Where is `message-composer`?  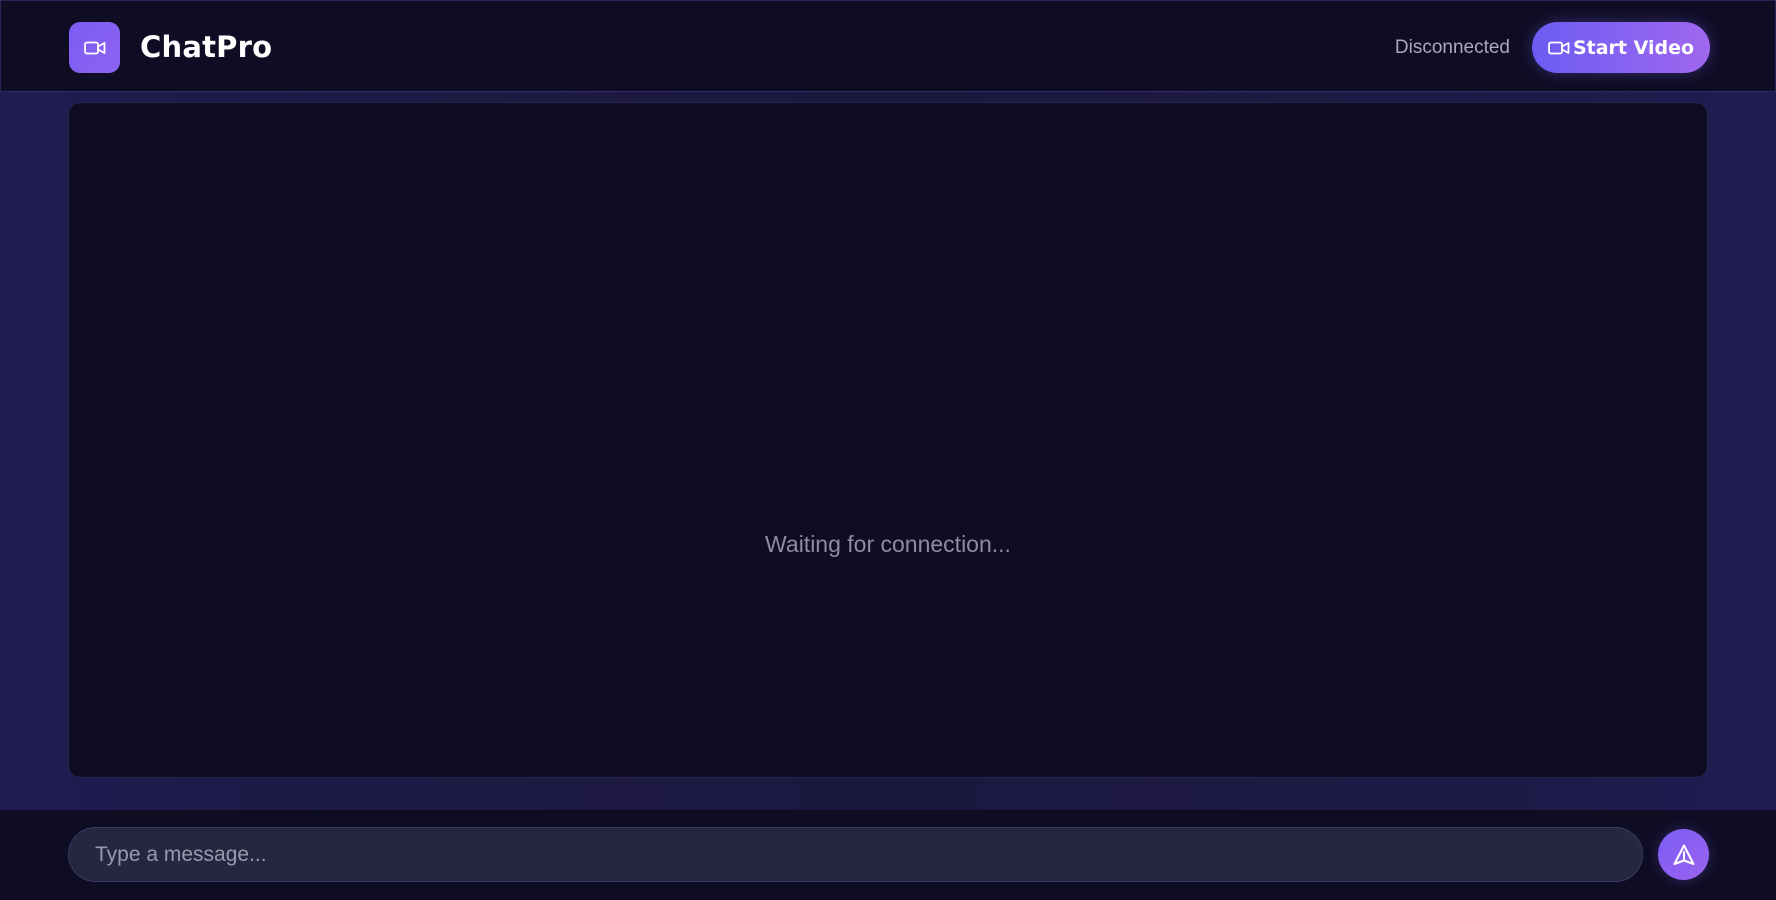
message-composer is located at coordinates (888, 855).